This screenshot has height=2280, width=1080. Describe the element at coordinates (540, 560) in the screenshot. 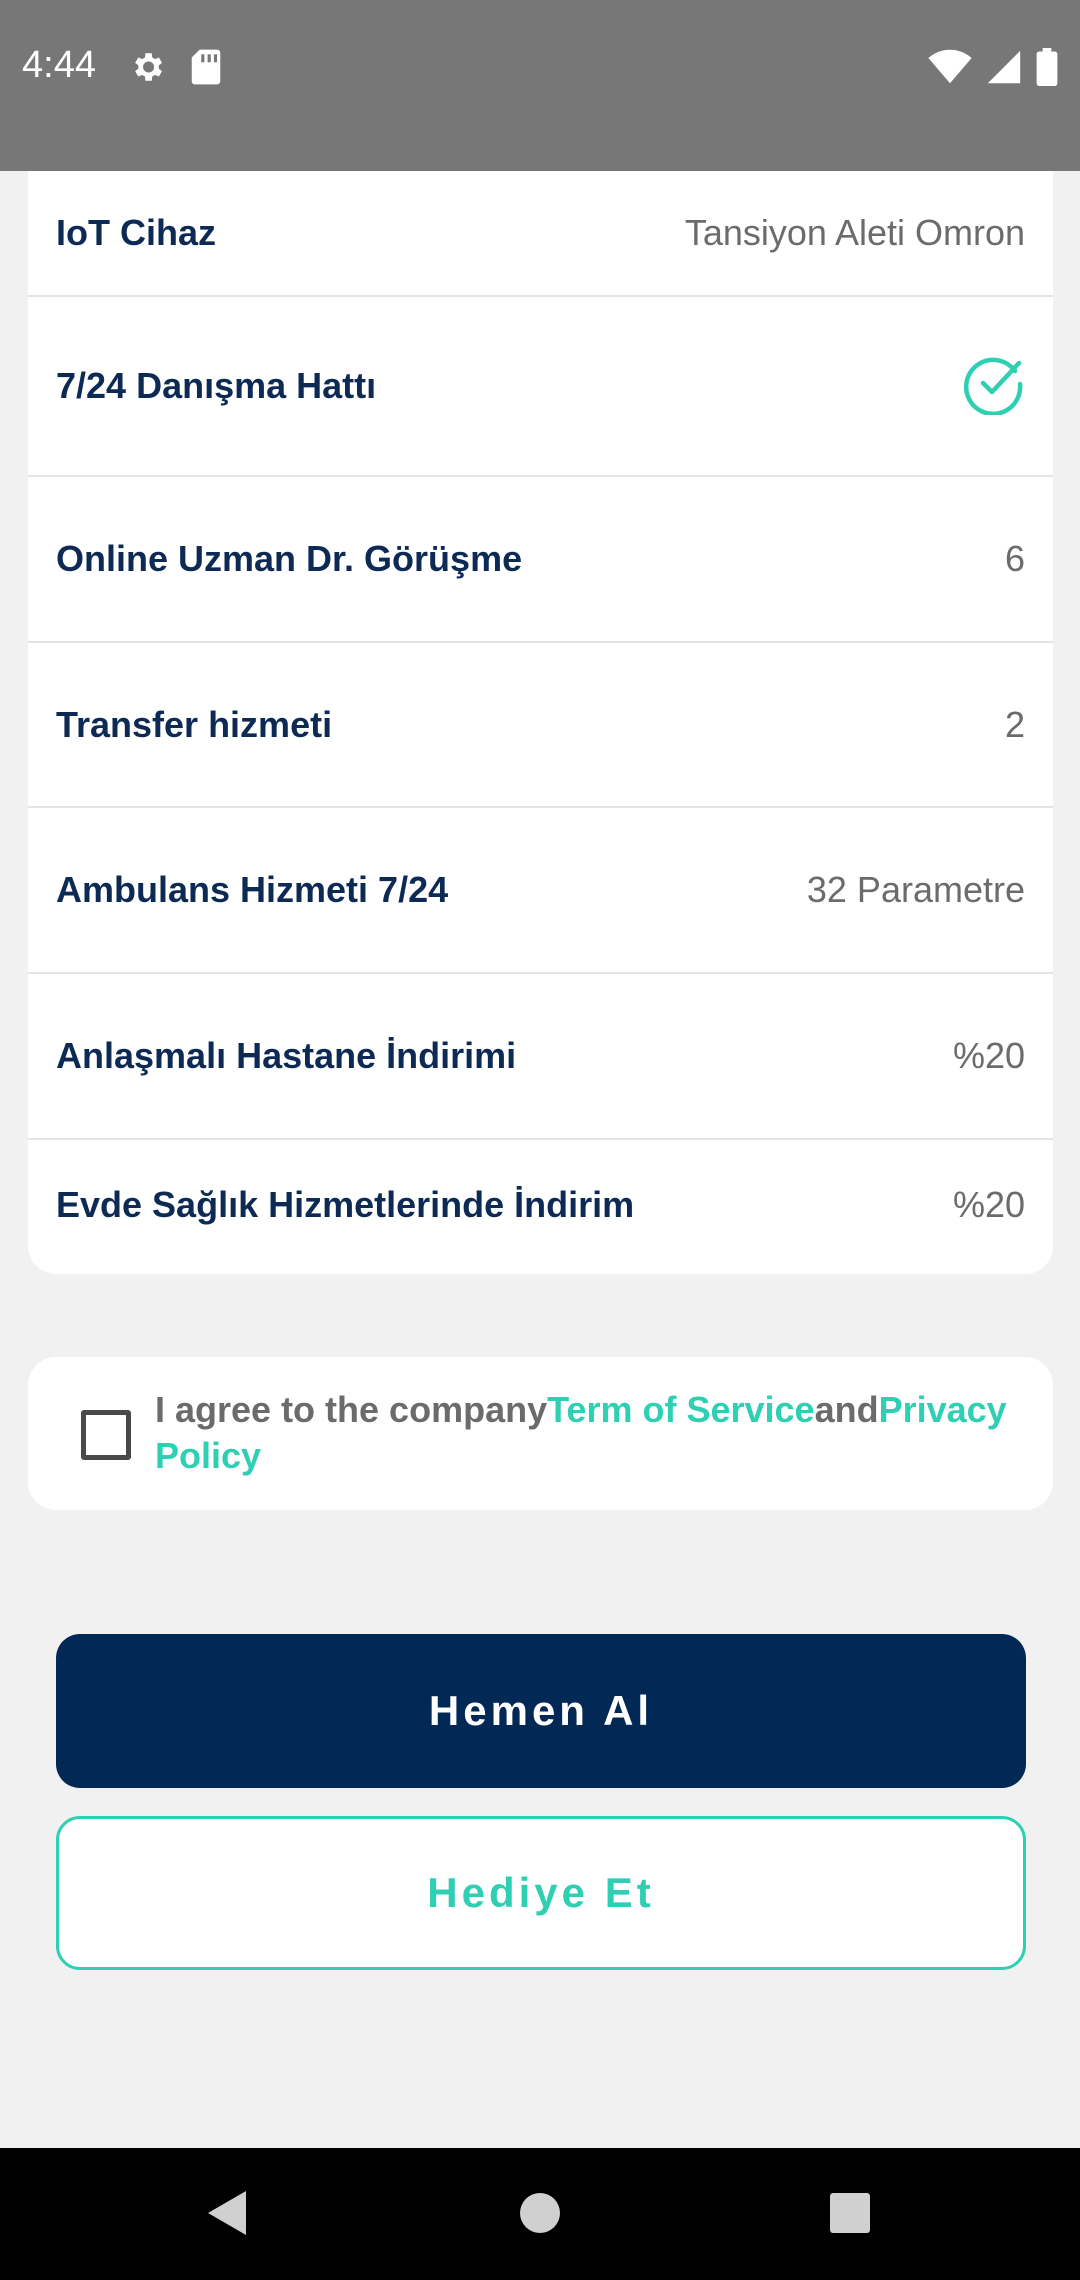

I see `feature-row-online-doctor: Online Uzman Dr. Görüşme 6` at that location.